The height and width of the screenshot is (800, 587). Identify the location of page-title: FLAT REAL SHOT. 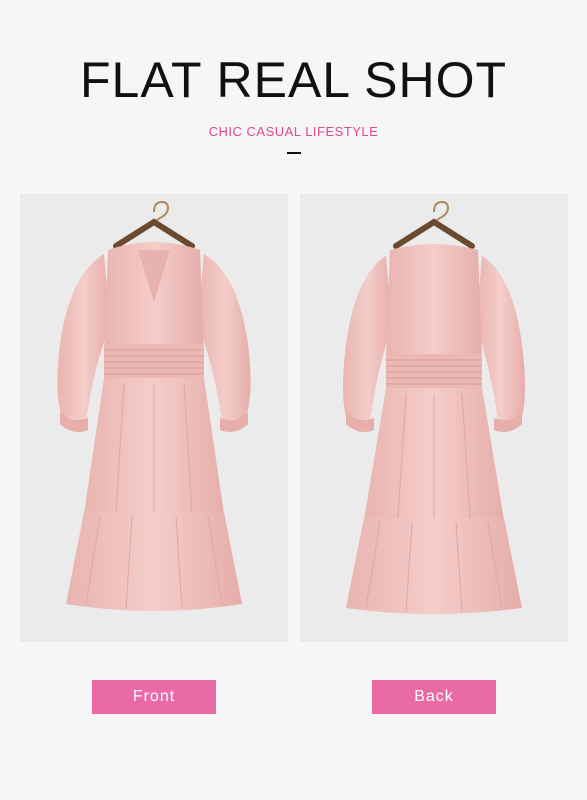
(293, 80).